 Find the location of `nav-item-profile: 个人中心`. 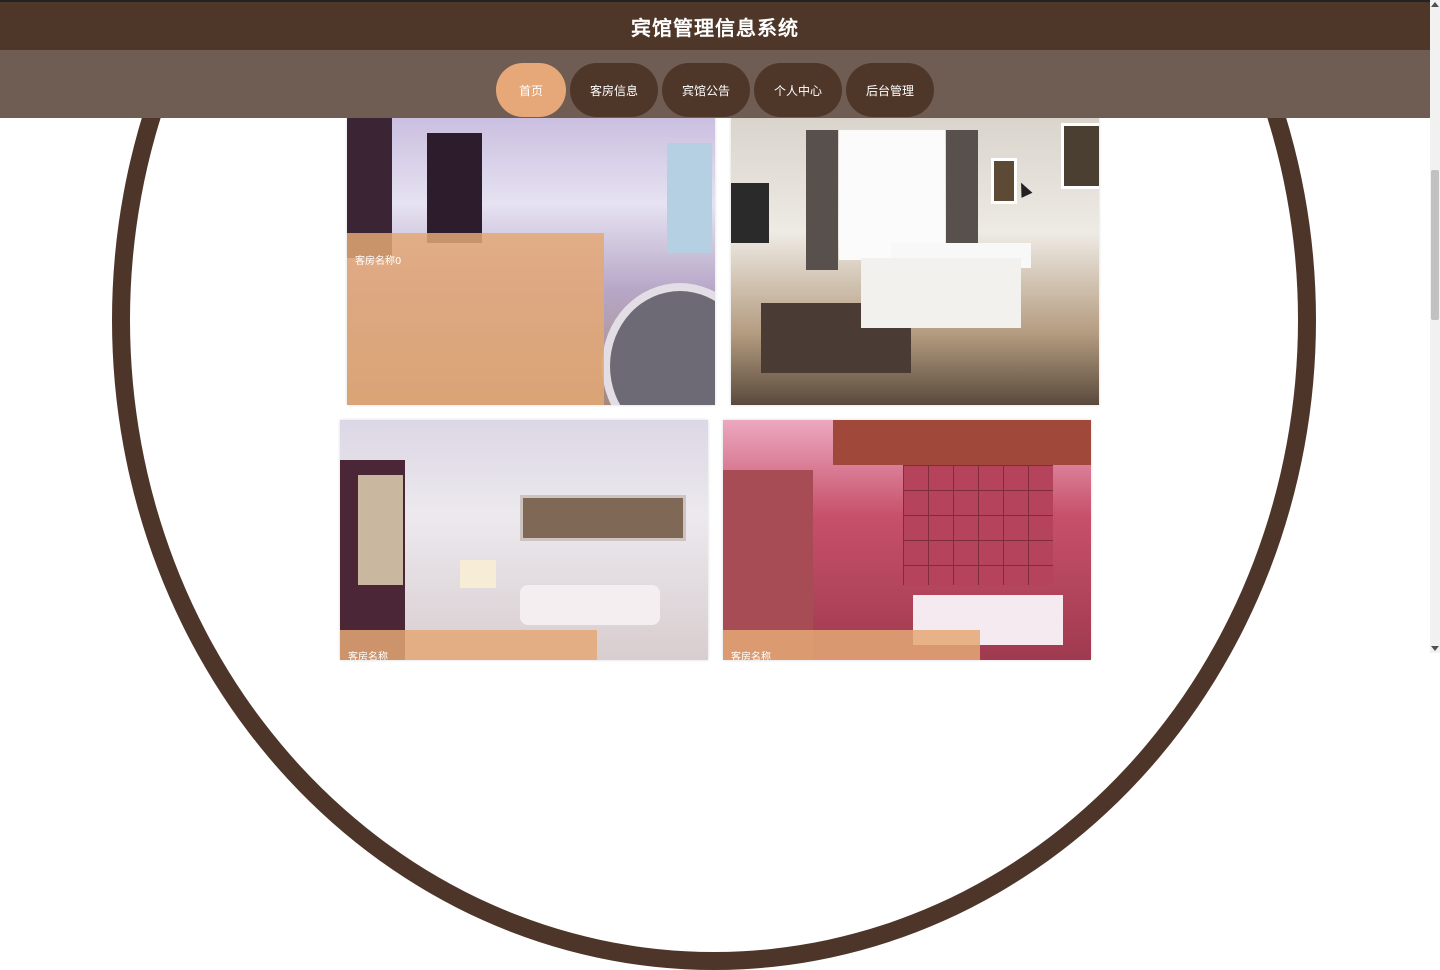

nav-item-profile: 个人中心 is located at coordinates (798, 90).